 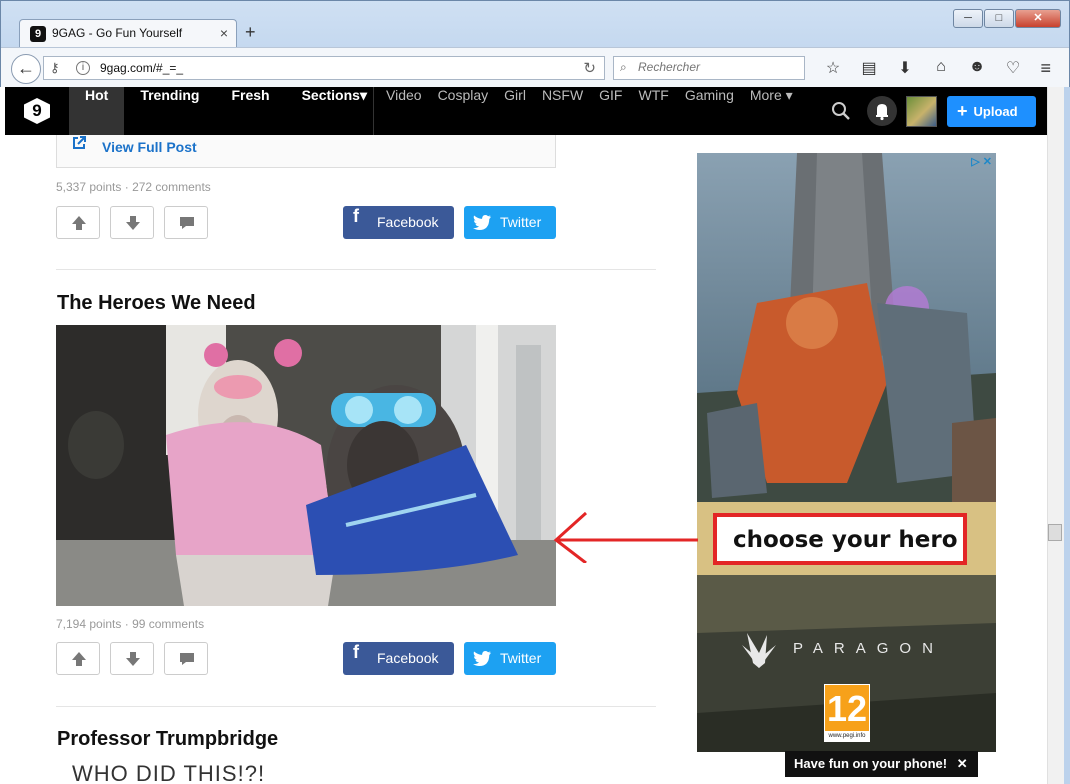 I want to click on window-frame-right, so click(x=1067, y=435).